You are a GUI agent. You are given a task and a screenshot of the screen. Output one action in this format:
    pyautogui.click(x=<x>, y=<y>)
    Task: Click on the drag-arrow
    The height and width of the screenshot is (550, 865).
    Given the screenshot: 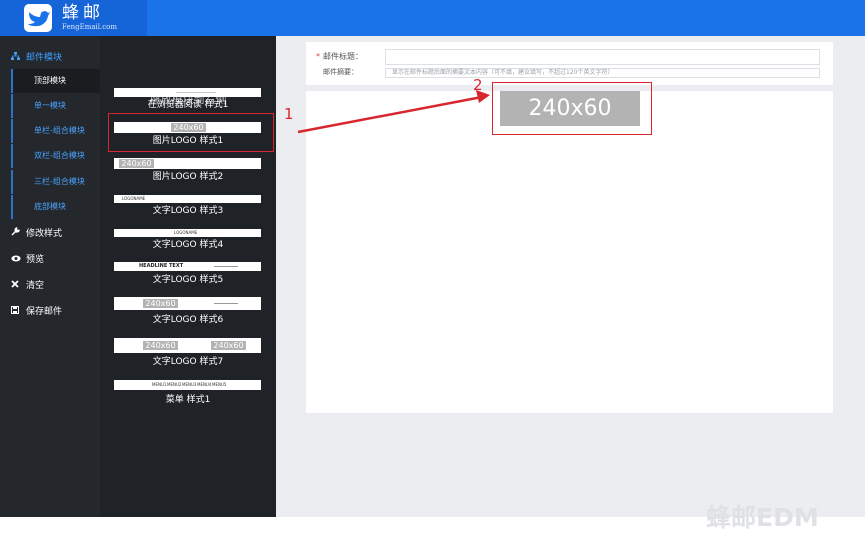 What is the action you would take?
    pyautogui.click(x=393, y=112)
    